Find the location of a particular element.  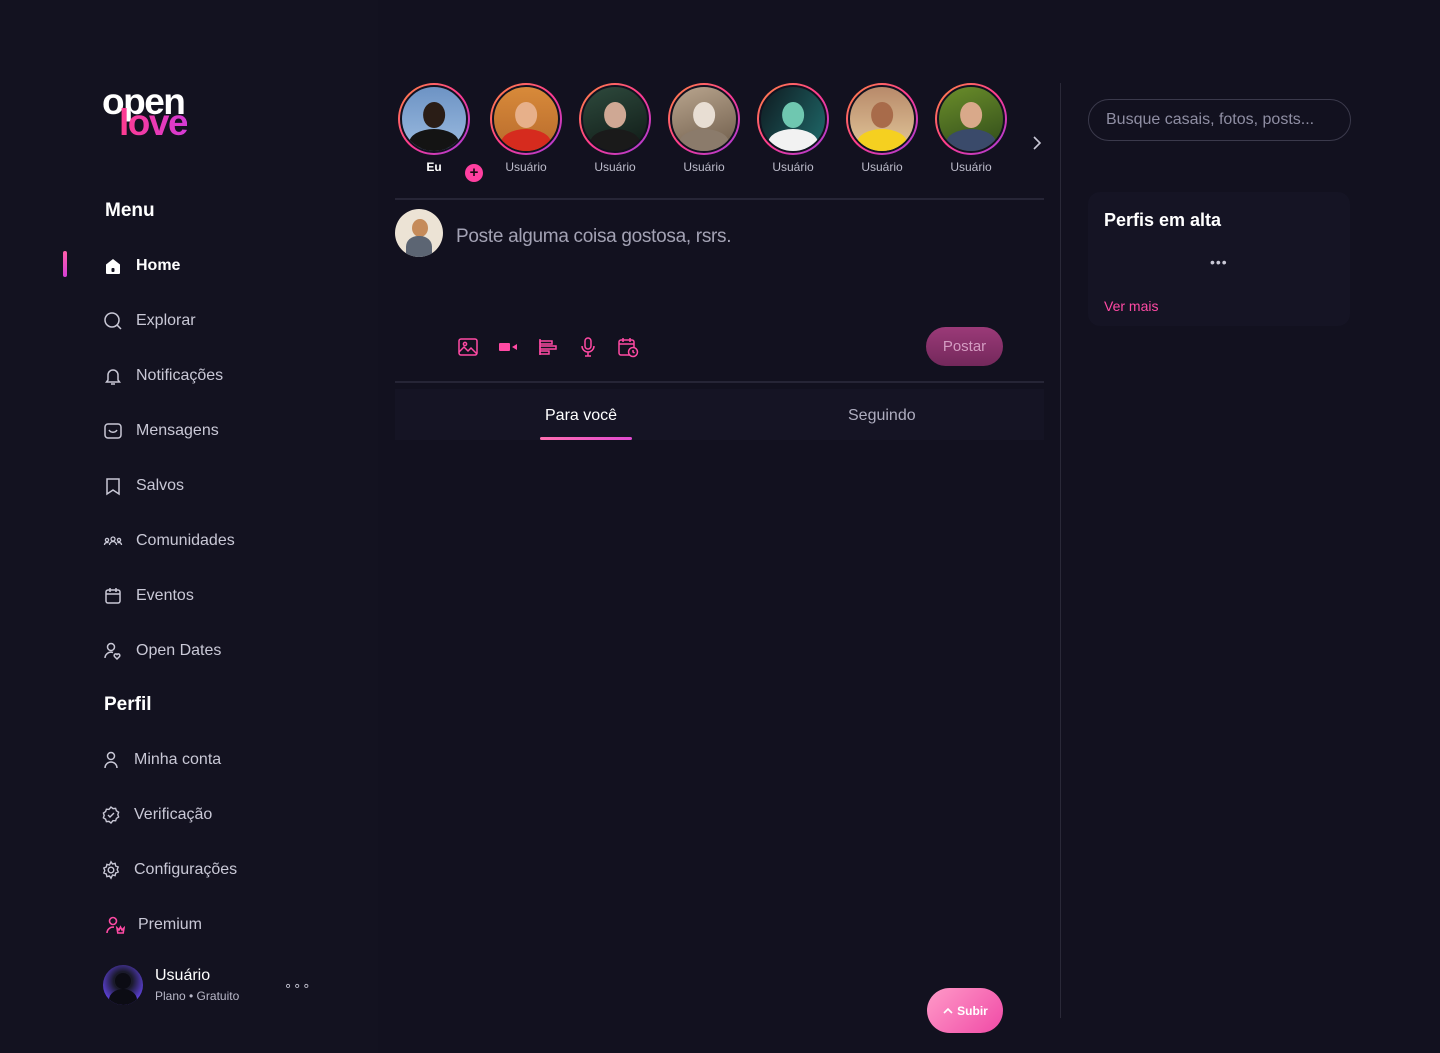

open-love-logo: open love is located at coordinates (157, 113).